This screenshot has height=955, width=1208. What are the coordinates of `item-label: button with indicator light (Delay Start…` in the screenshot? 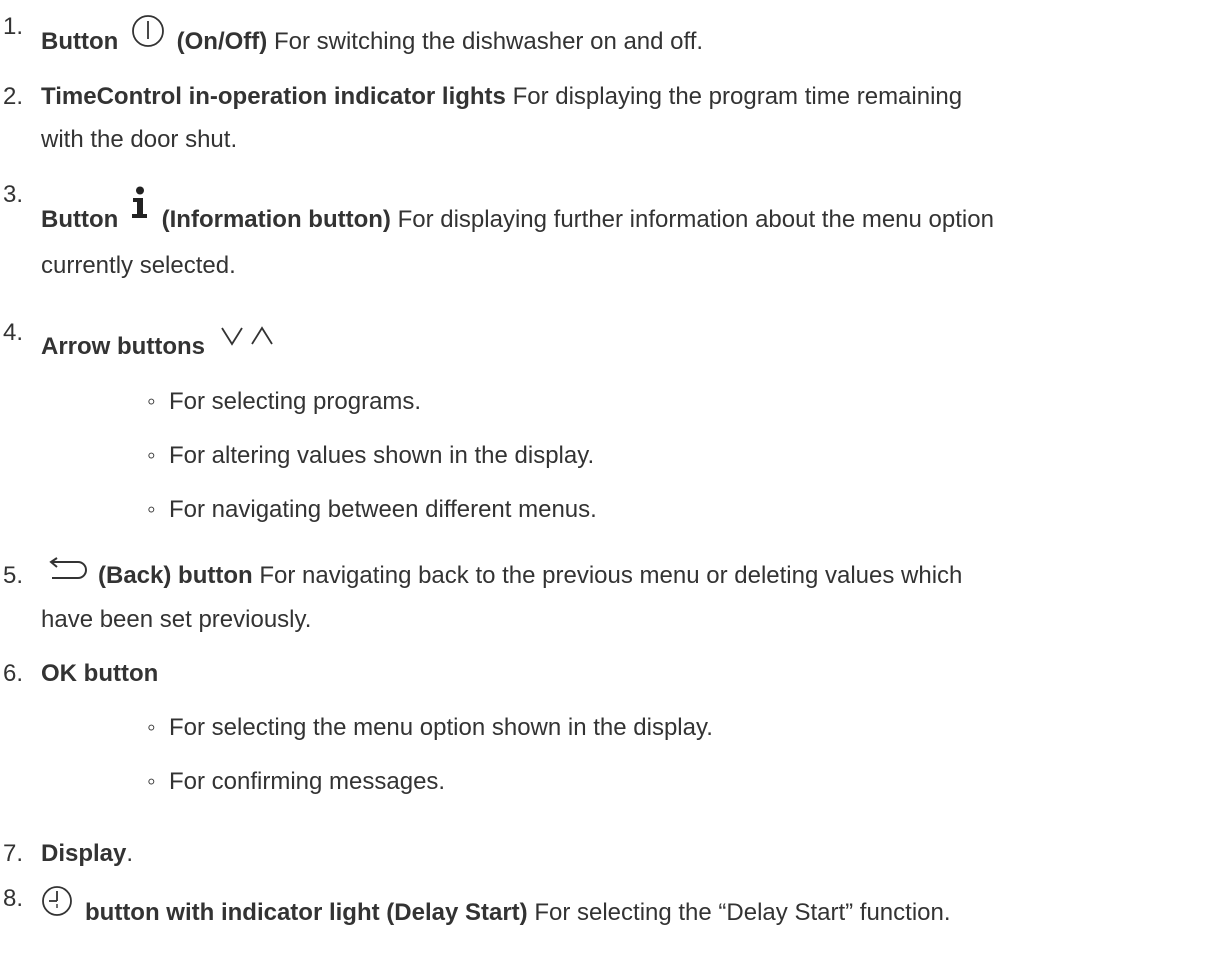 It's located at (306, 912).